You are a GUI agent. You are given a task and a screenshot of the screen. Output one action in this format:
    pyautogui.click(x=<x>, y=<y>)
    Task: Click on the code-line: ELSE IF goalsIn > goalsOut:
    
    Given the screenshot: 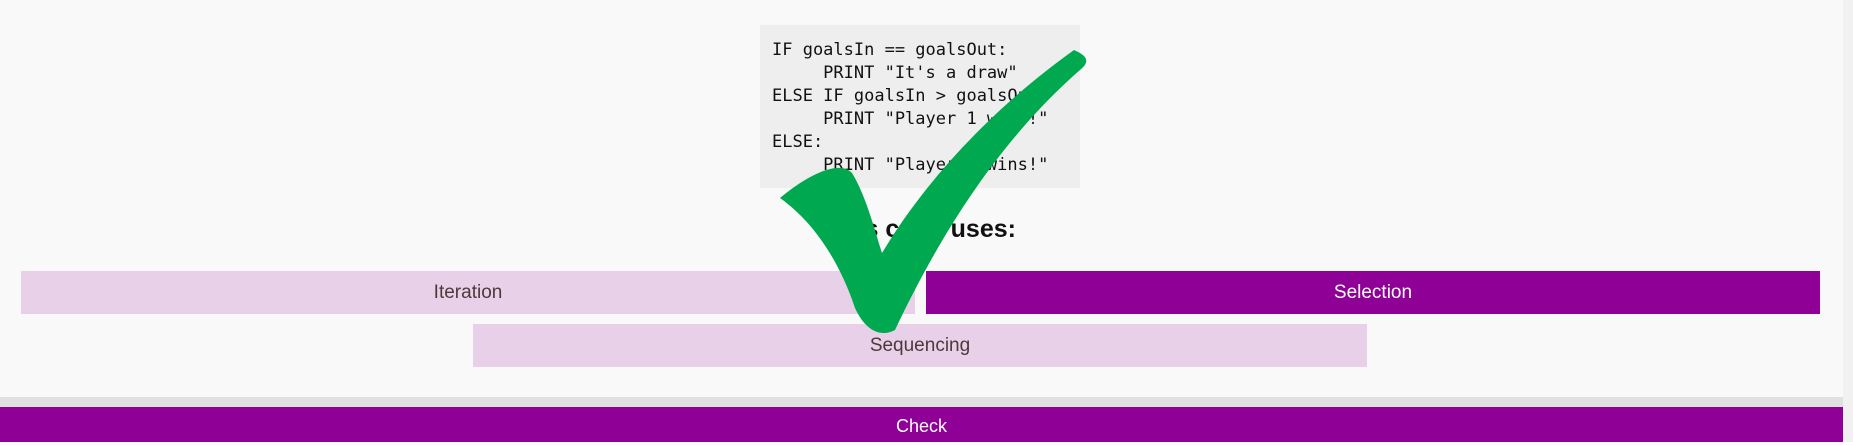 What is the action you would take?
    pyautogui.click(x=910, y=96)
    